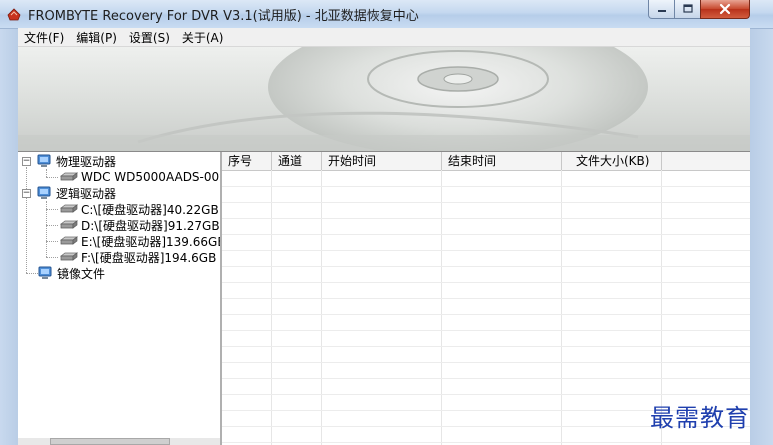  Describe the element at coordinates (384, 37) in the screenshot. I see `menu-bar: 文件(F) 编辑(P) 设置(S) 关于(A)` at that location.